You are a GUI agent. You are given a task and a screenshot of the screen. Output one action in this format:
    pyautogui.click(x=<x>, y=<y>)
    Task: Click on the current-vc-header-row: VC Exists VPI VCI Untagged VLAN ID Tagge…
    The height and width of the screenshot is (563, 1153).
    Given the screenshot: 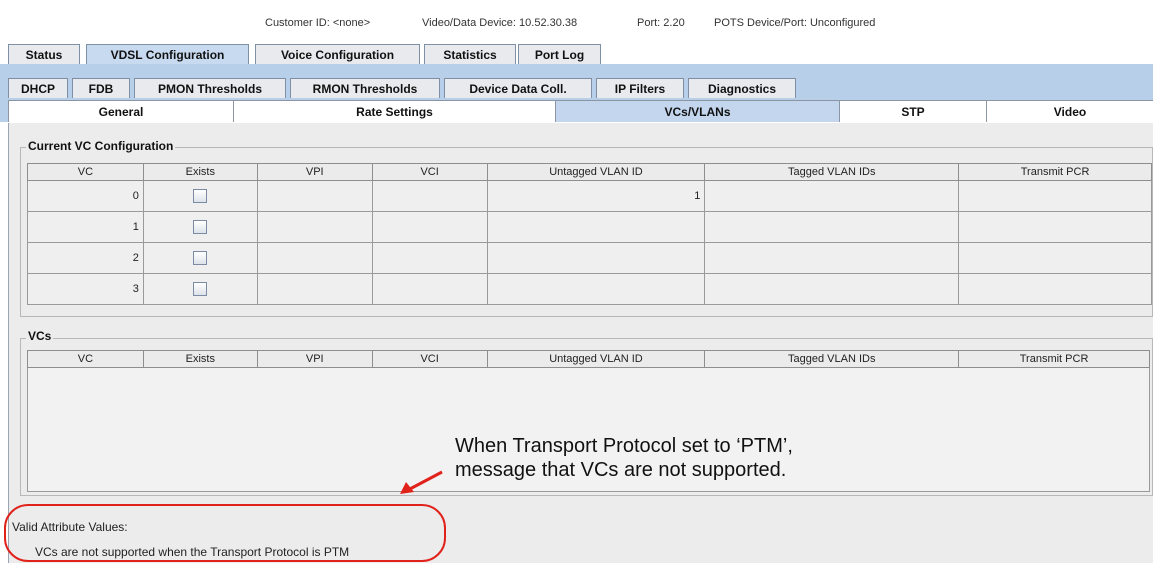 What is the action you would take?
    pyautogui.click(x=589, y=172)
    